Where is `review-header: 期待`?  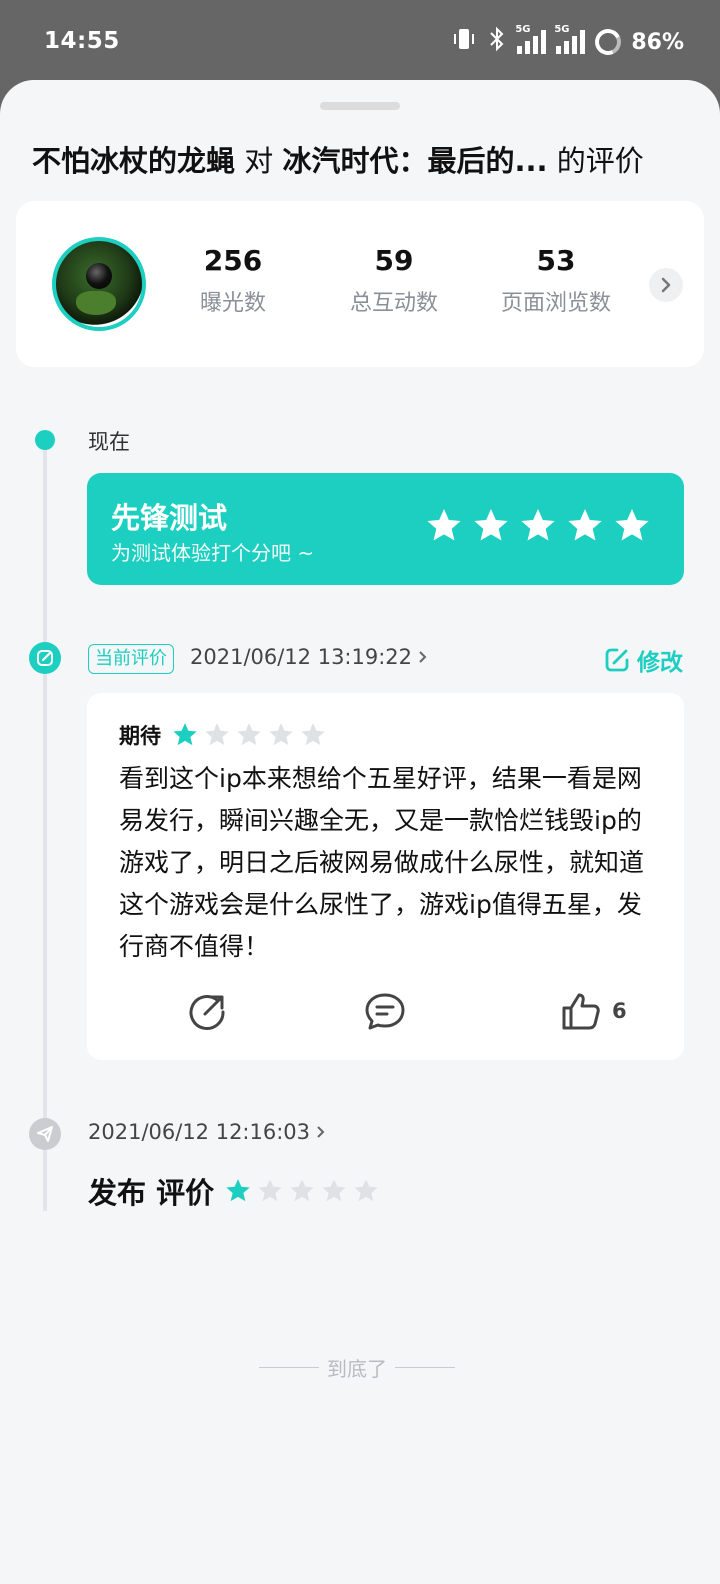
review-header: 期待 is located at coordinates (223, 735).